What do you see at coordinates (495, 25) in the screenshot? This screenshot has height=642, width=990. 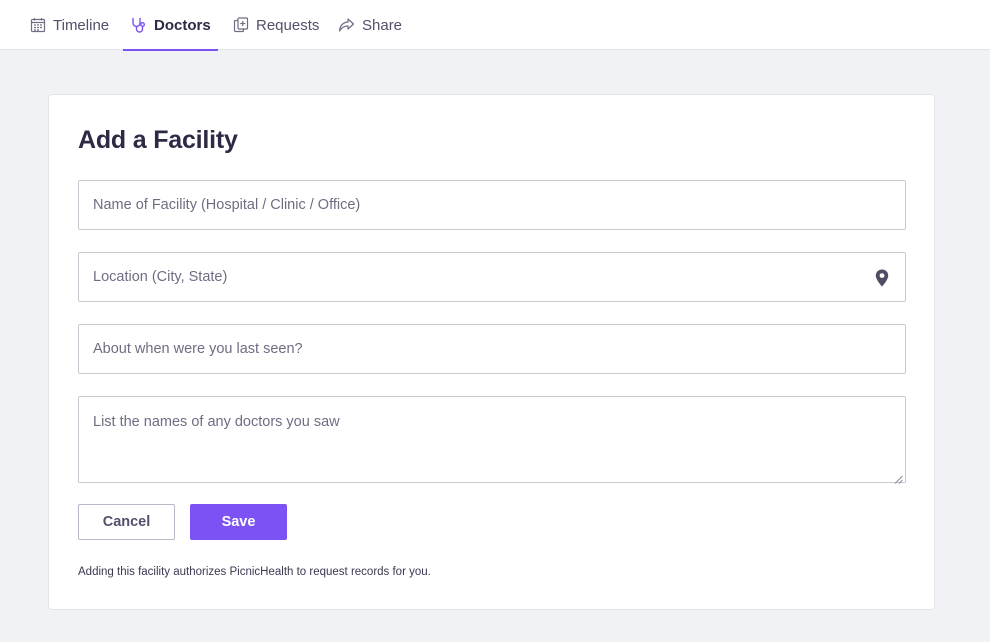 I see `top-navigation: Timeline Doctors Requests Share` at bounding box center [495, 25].